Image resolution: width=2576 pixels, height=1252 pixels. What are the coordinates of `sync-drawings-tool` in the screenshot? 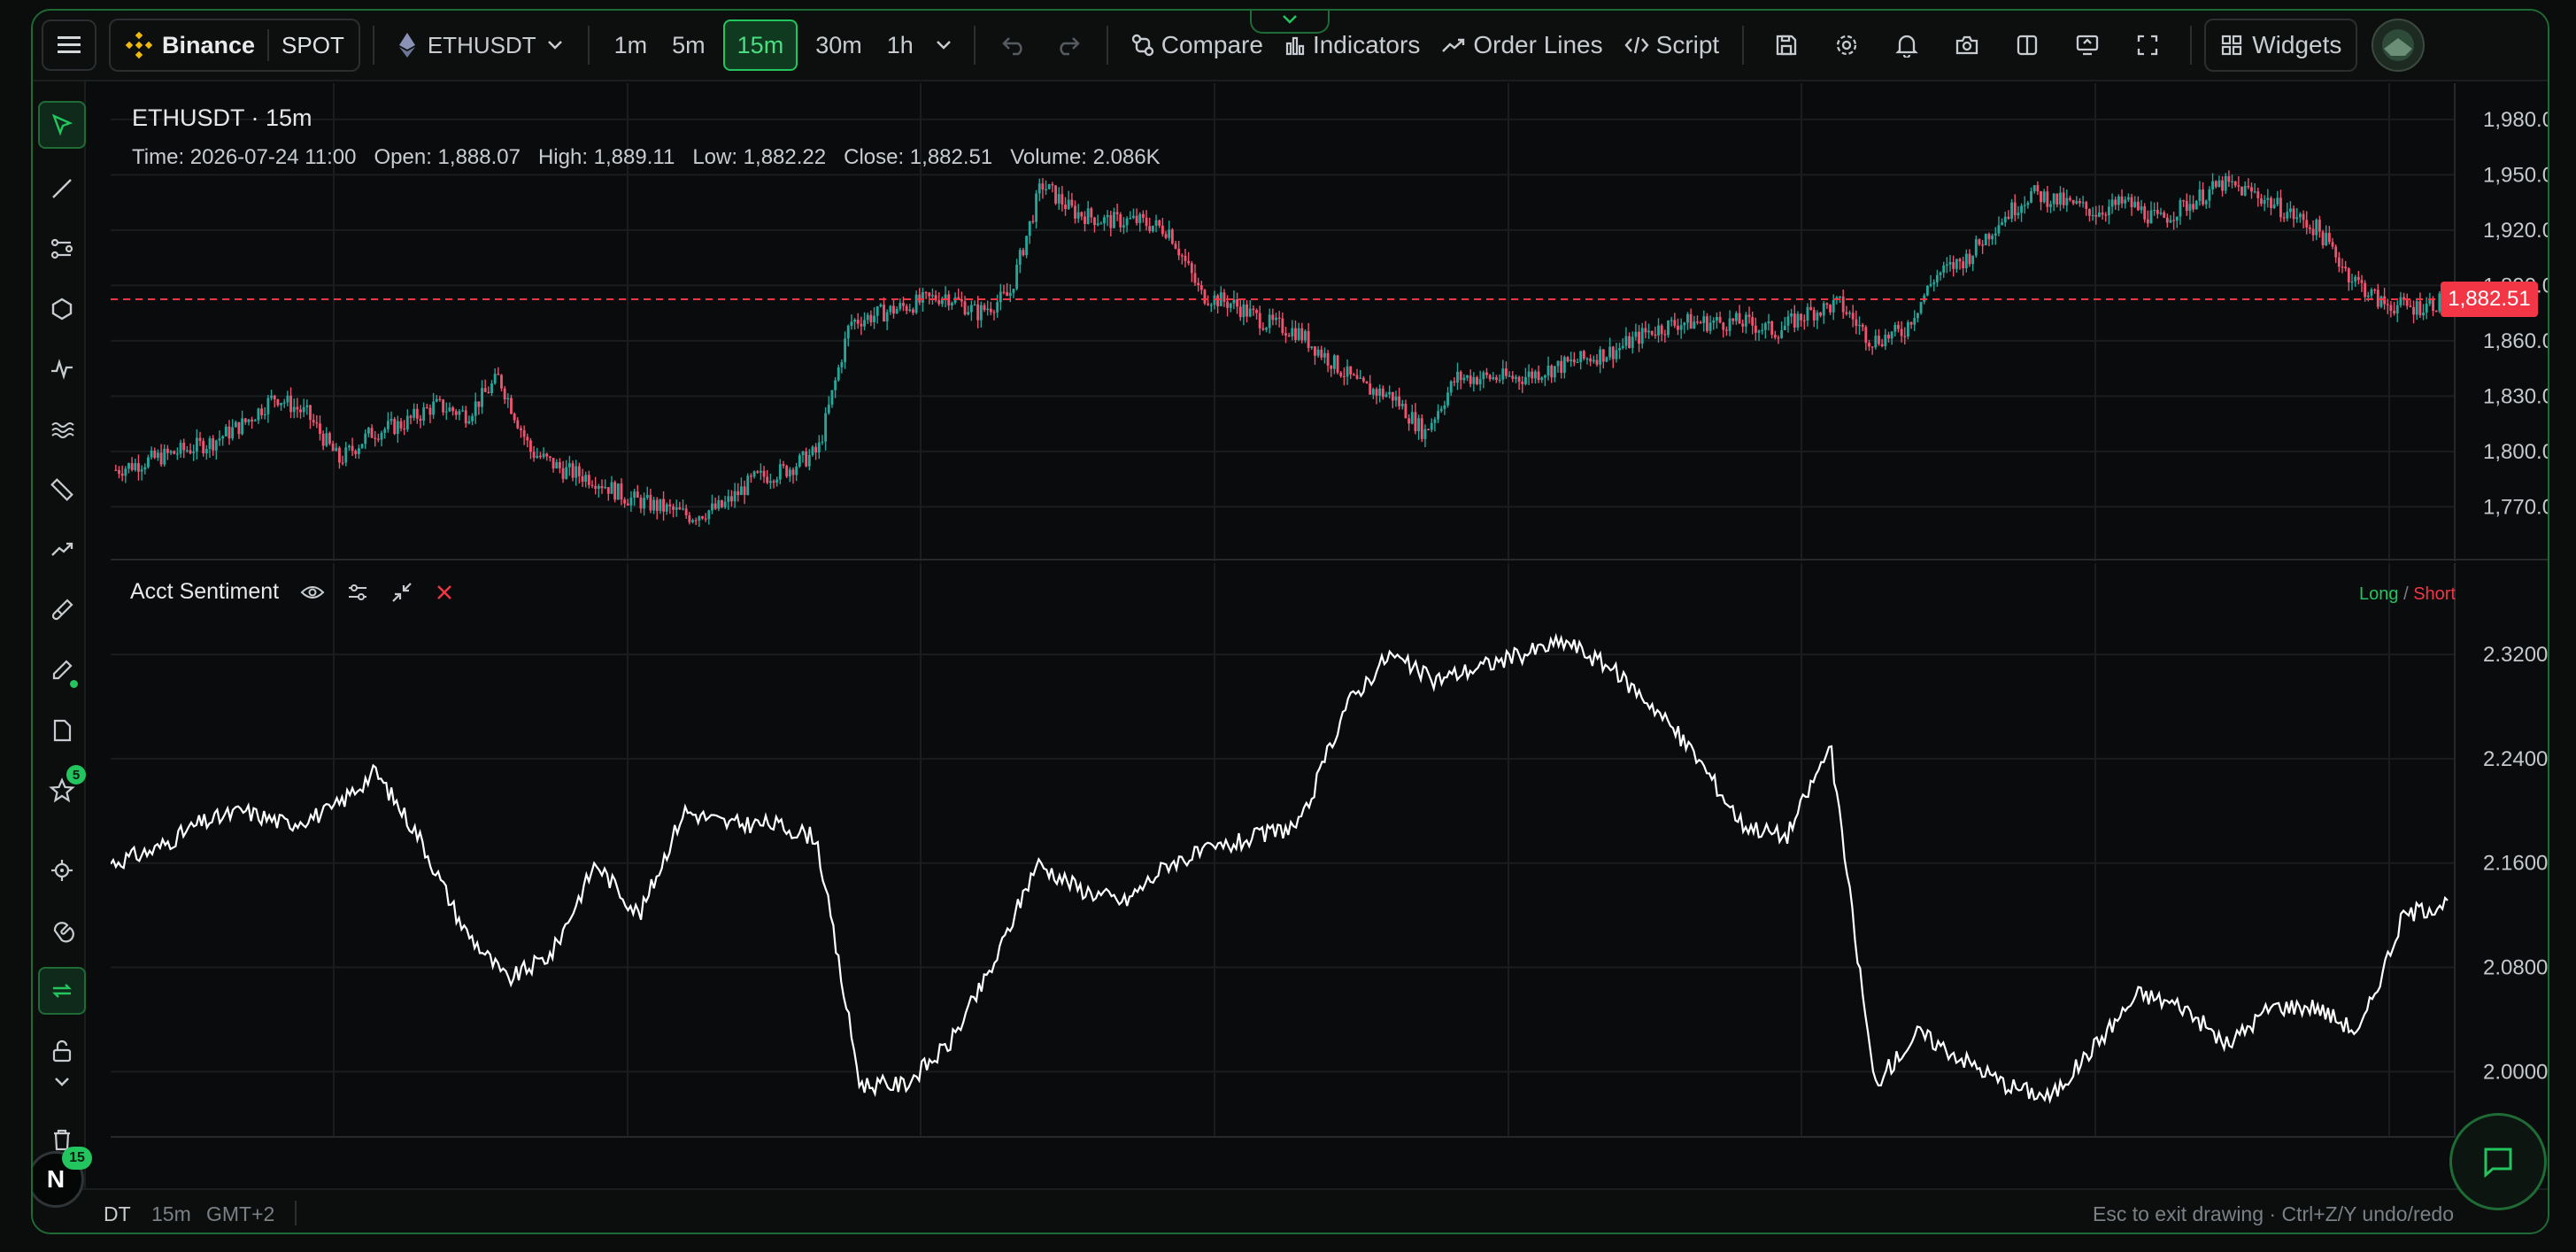 It's located at (62, 991).